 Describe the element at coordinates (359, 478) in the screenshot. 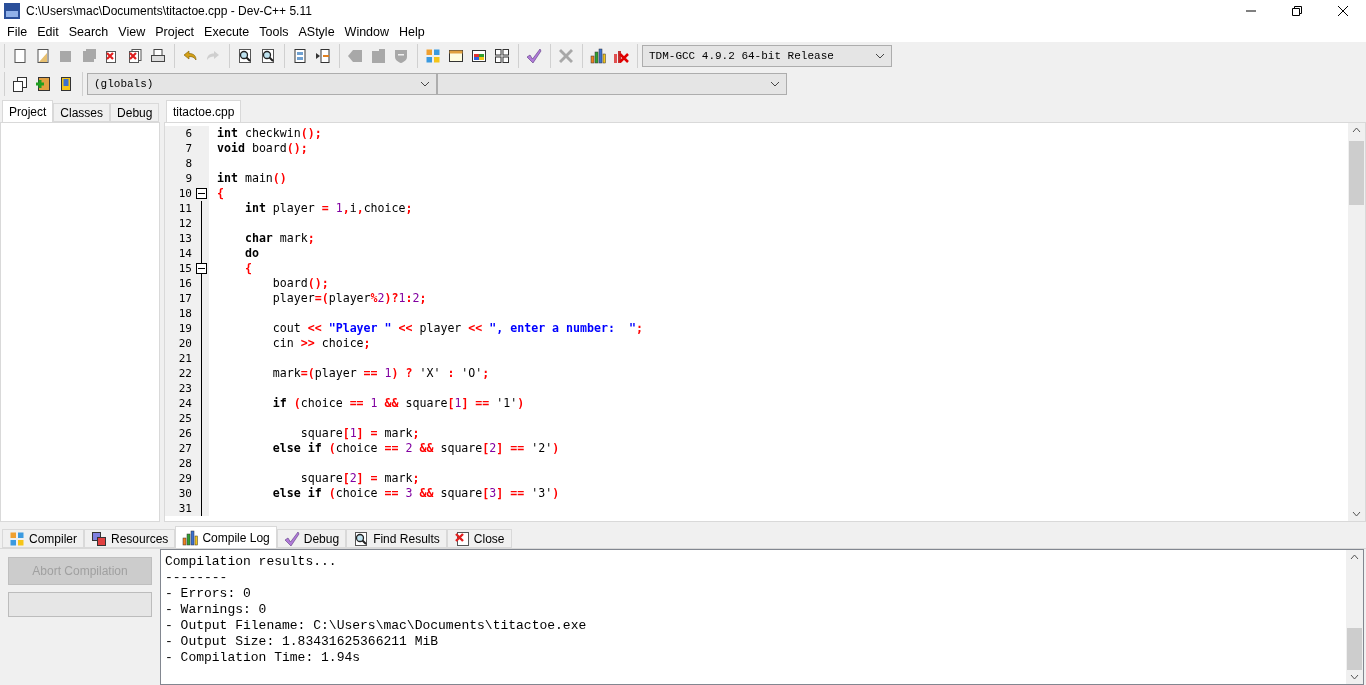

I see `code-line: square[2] = mark;` at that location.